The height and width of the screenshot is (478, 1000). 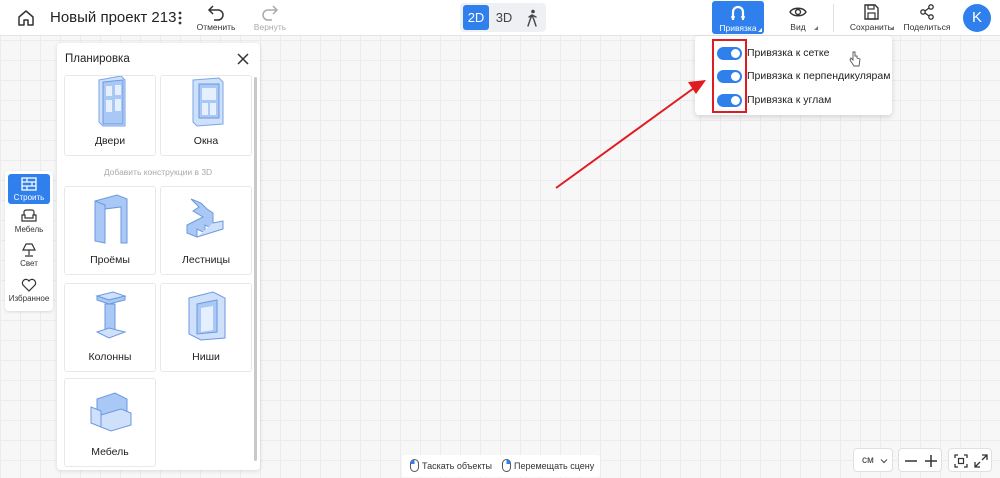 I want to click on catalog-item-stairs: Лестницы, so click(x=206, y=230).